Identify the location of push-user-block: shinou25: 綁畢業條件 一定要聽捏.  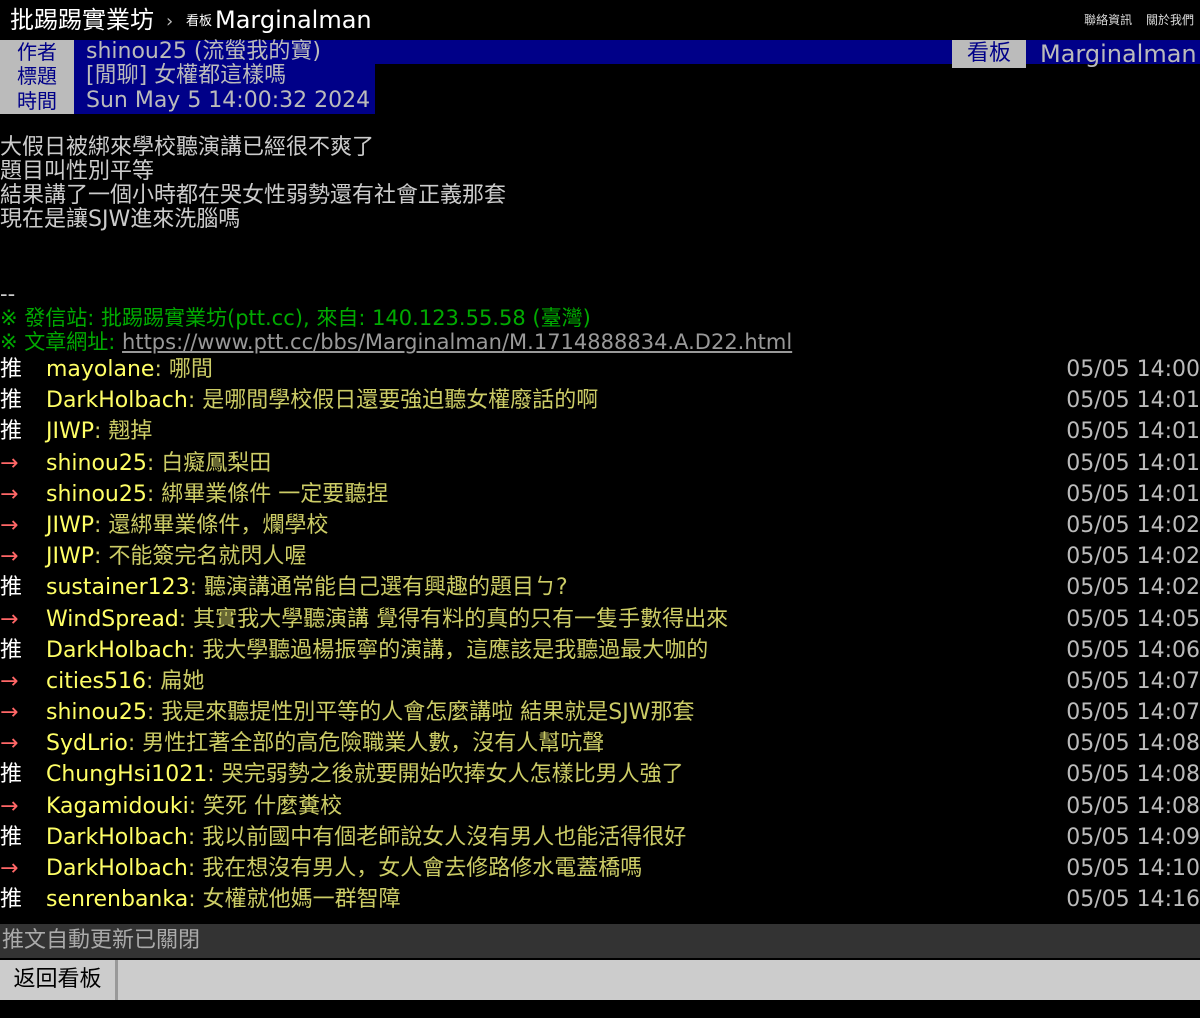
(217, 494).